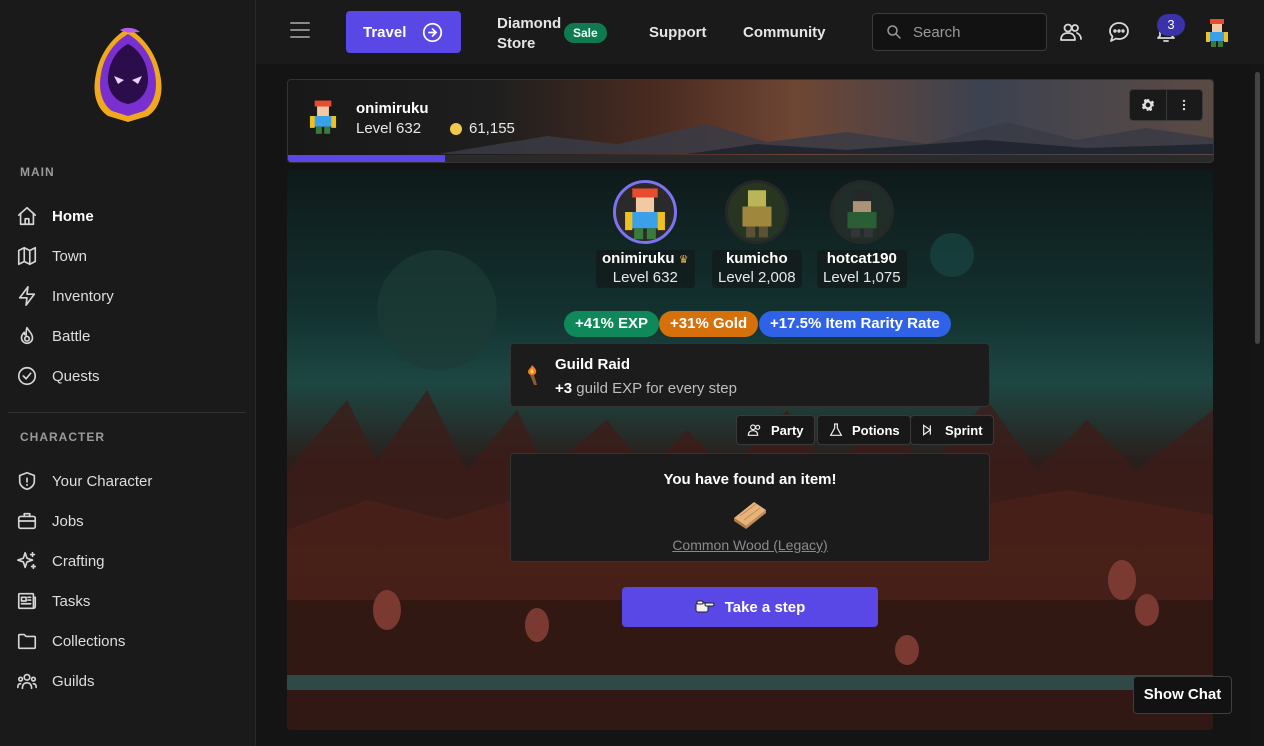 This screenshot has width=1264, height=746. I want to click on sidebar-item-battle: Battle, so click(128, 336).